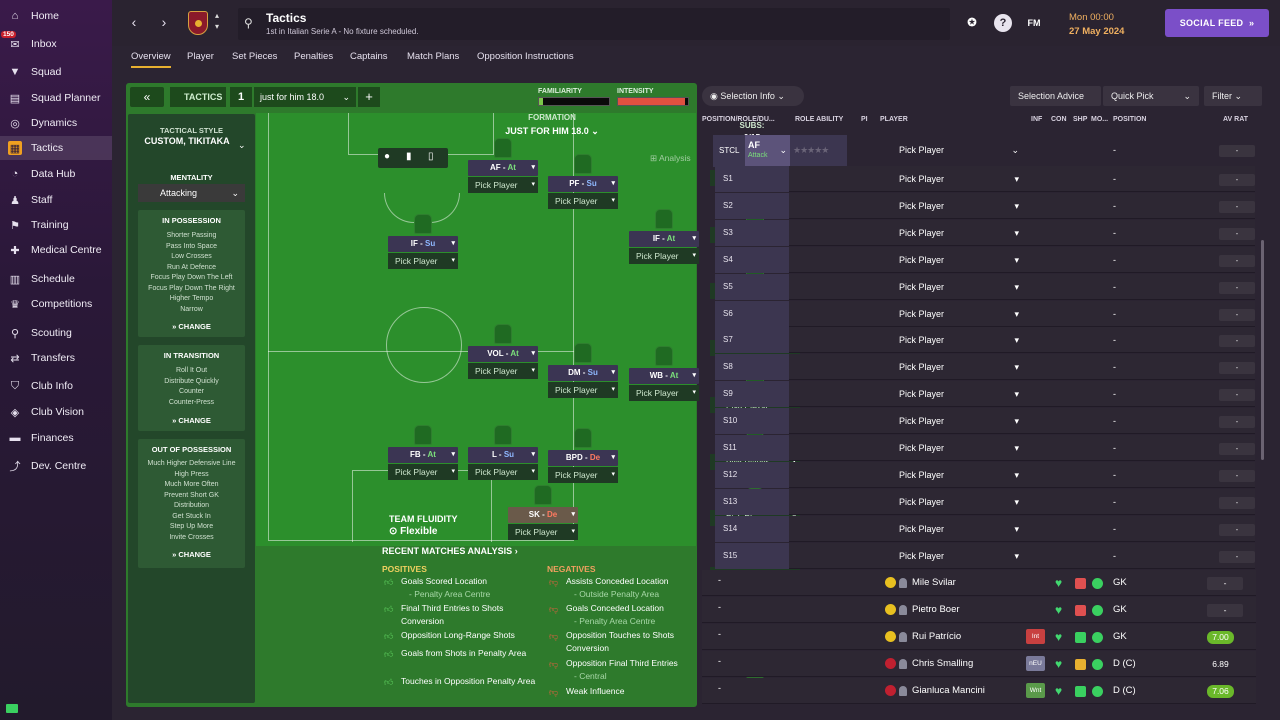  I want to click on collapse-icon: «, so click(147, 97).